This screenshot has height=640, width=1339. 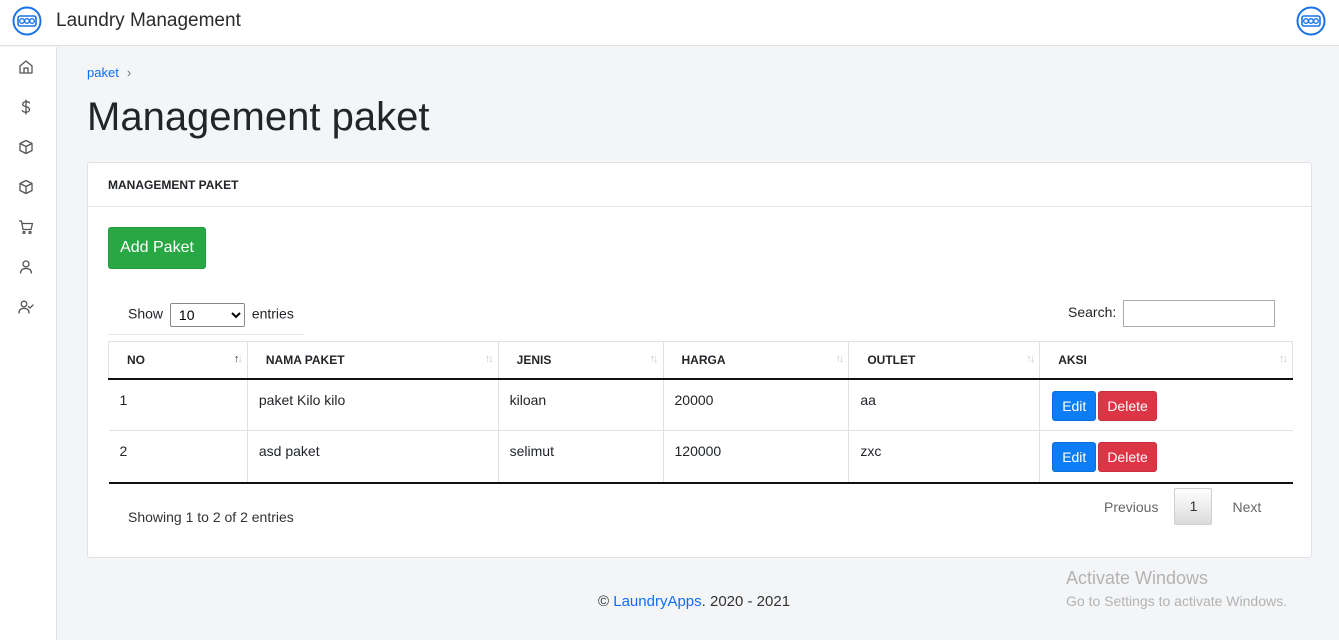 I want to click on entries-length-control: Show 10 entries, so click(x=206, y=317).